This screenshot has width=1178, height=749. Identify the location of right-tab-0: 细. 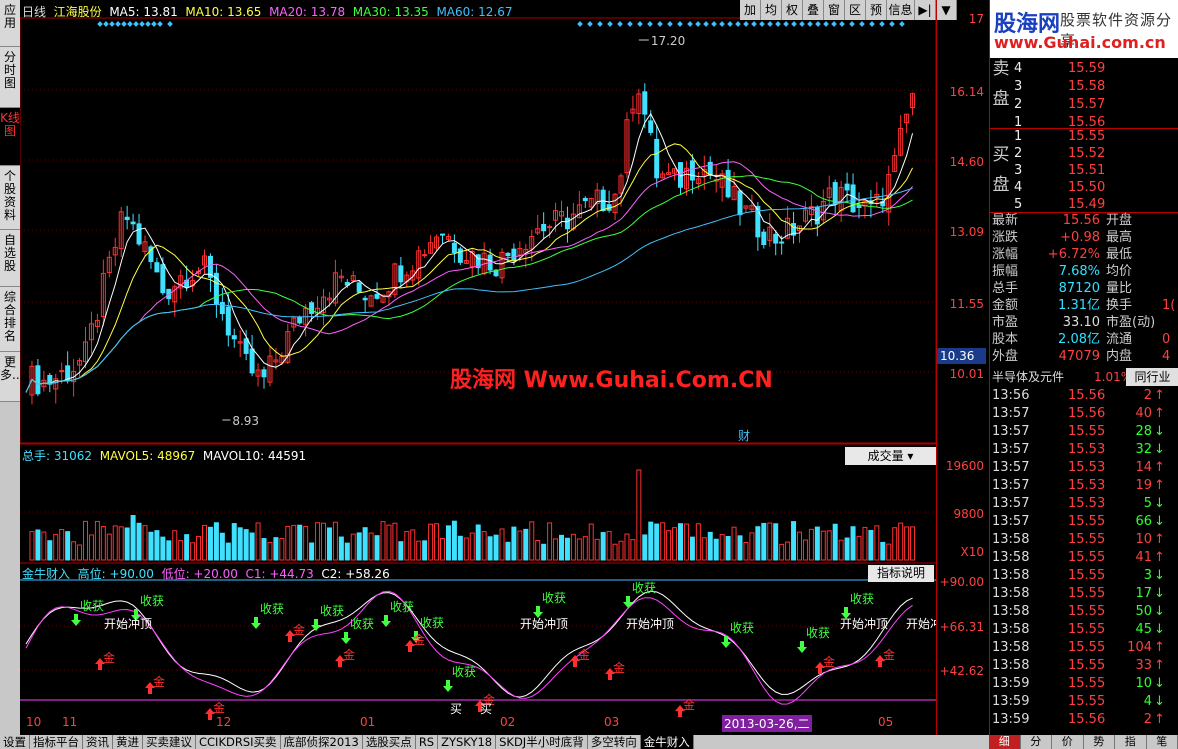
(1005, 742).